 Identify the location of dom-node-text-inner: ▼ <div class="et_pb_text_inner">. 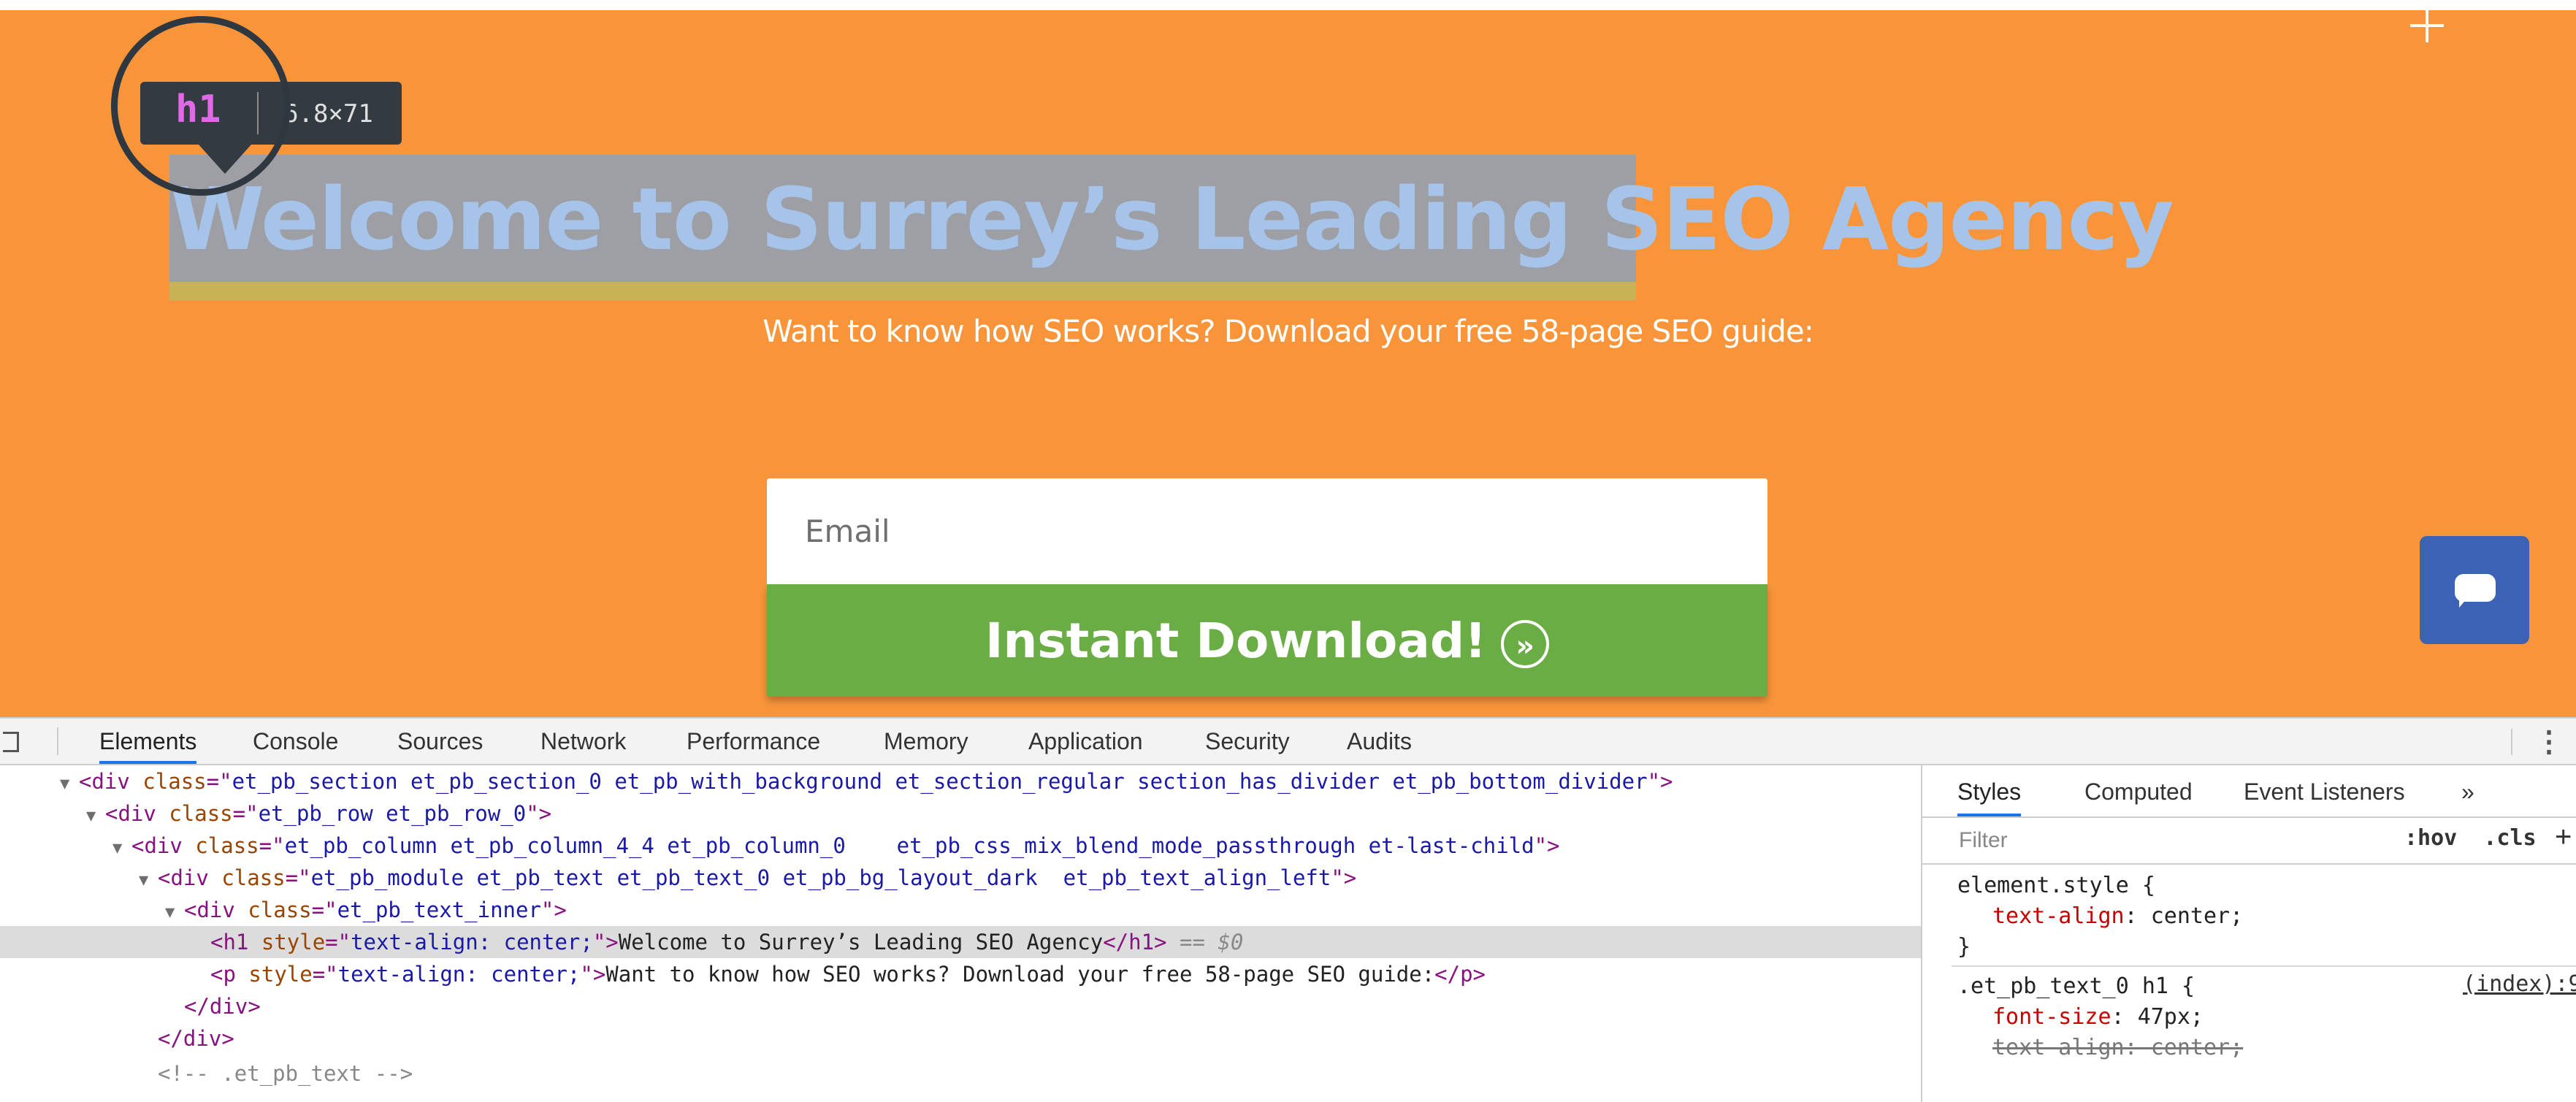
(960, 910).